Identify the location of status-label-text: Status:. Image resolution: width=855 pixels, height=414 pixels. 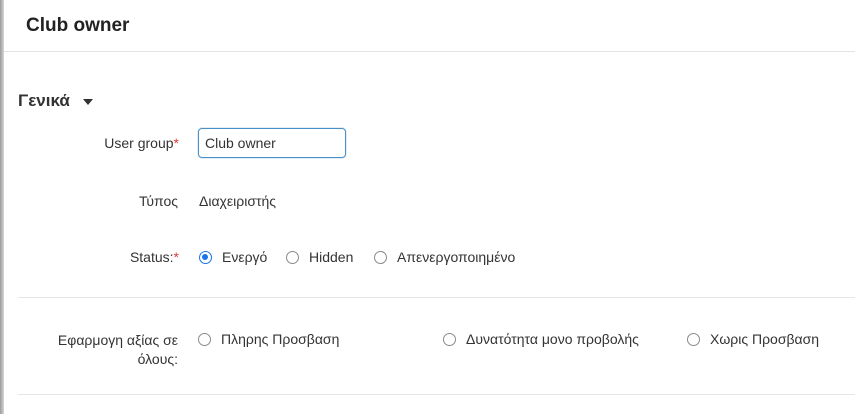
(151, 257).